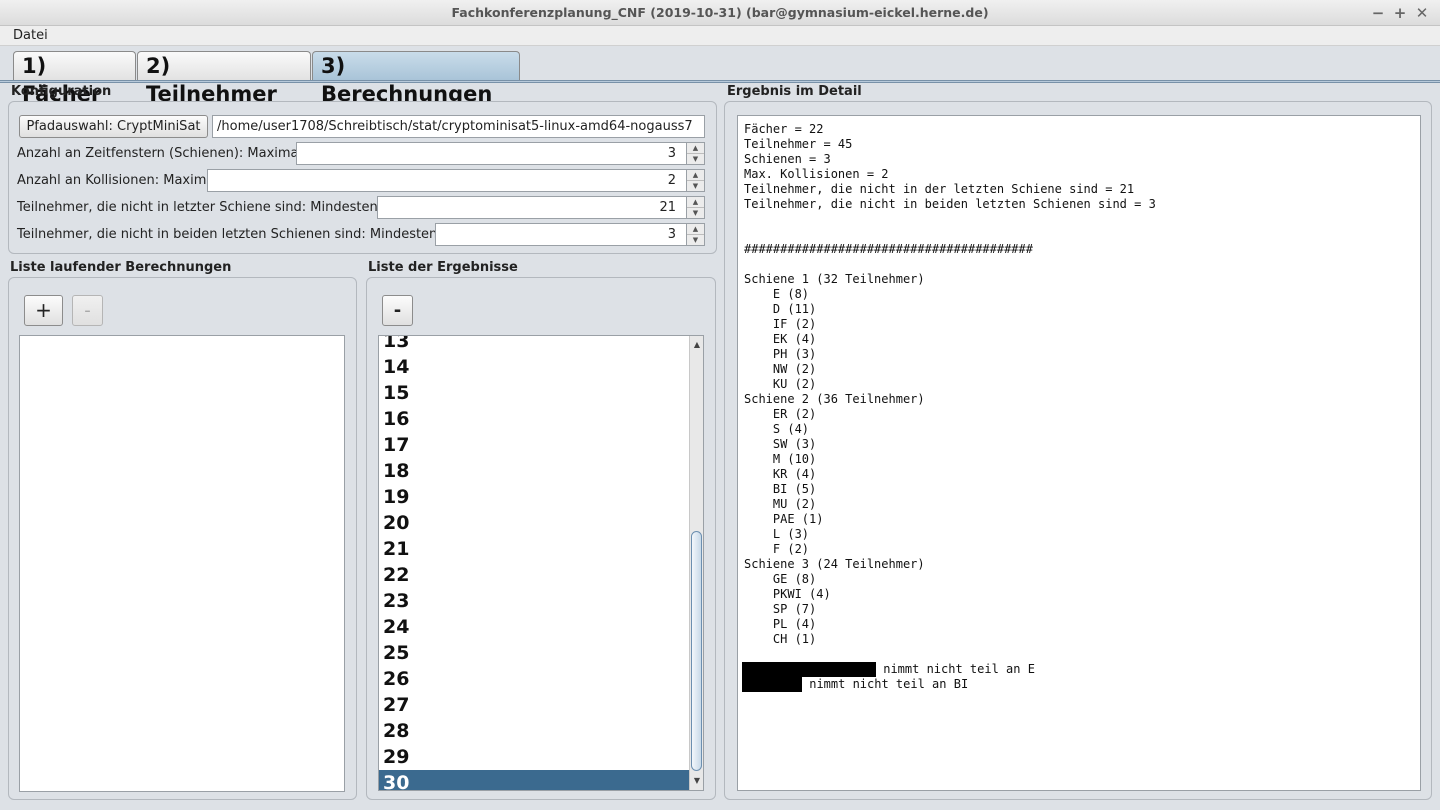  Describe the element at coordinates (1079, 549) in the screenshot. I see `detail-line: F (2)` at that location.